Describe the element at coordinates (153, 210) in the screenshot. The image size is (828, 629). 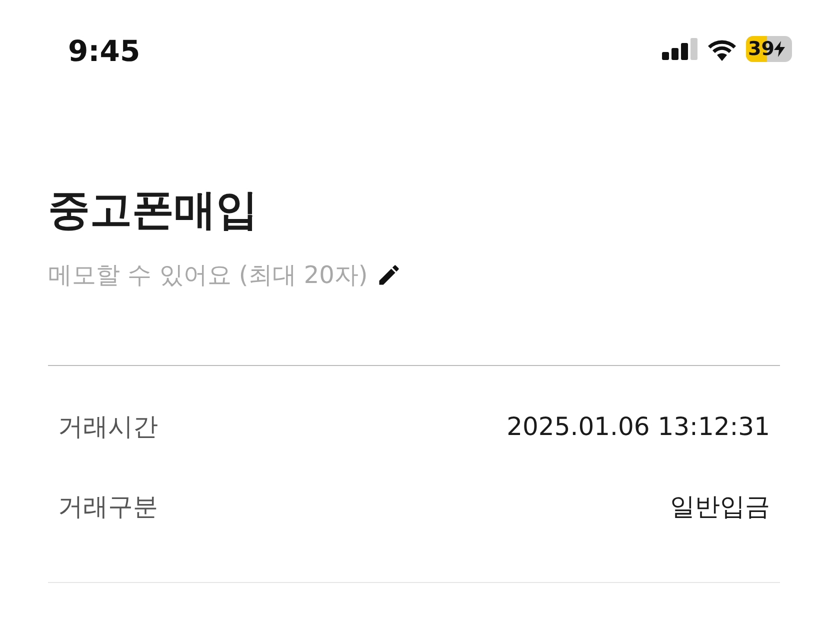
I see `page-title: 중고폰매입` at that location.